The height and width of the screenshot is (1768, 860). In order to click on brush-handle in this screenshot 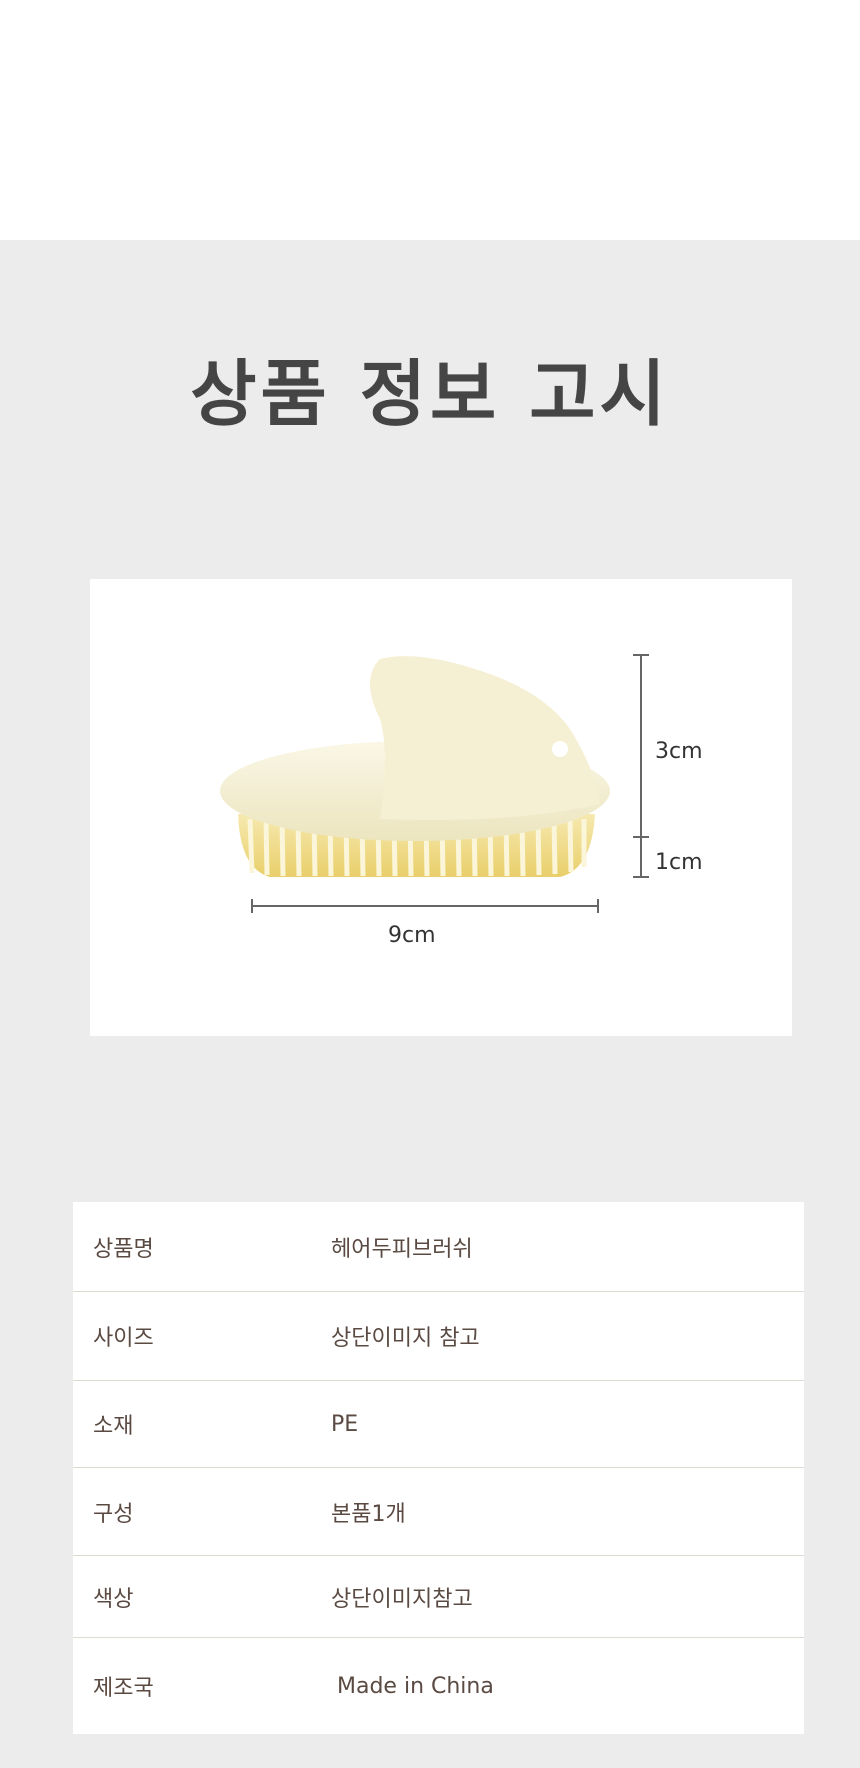, I will do `click(485, 738)`.